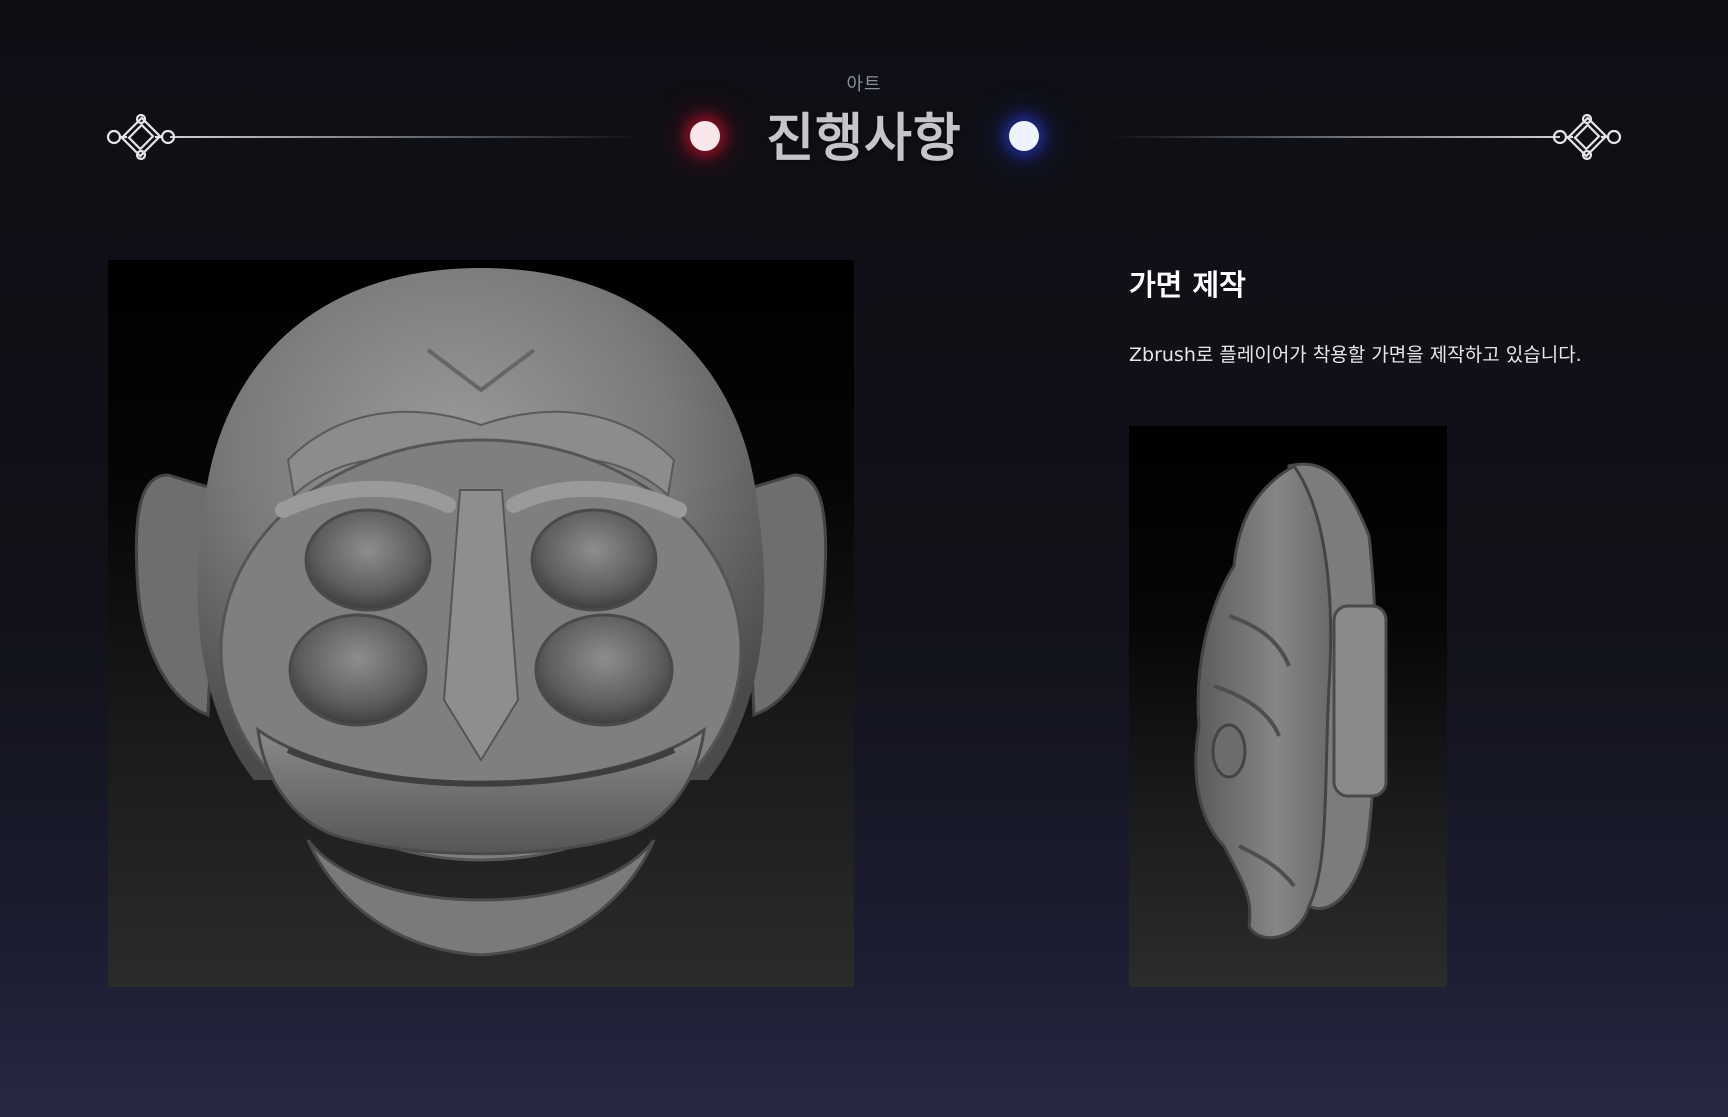 The height and width of the screenshot is (1117, 1728). What do you see at coordinates (1291, 701) in the screenshot?
I see `mask-side-render` at bounding box center [1291, 701].